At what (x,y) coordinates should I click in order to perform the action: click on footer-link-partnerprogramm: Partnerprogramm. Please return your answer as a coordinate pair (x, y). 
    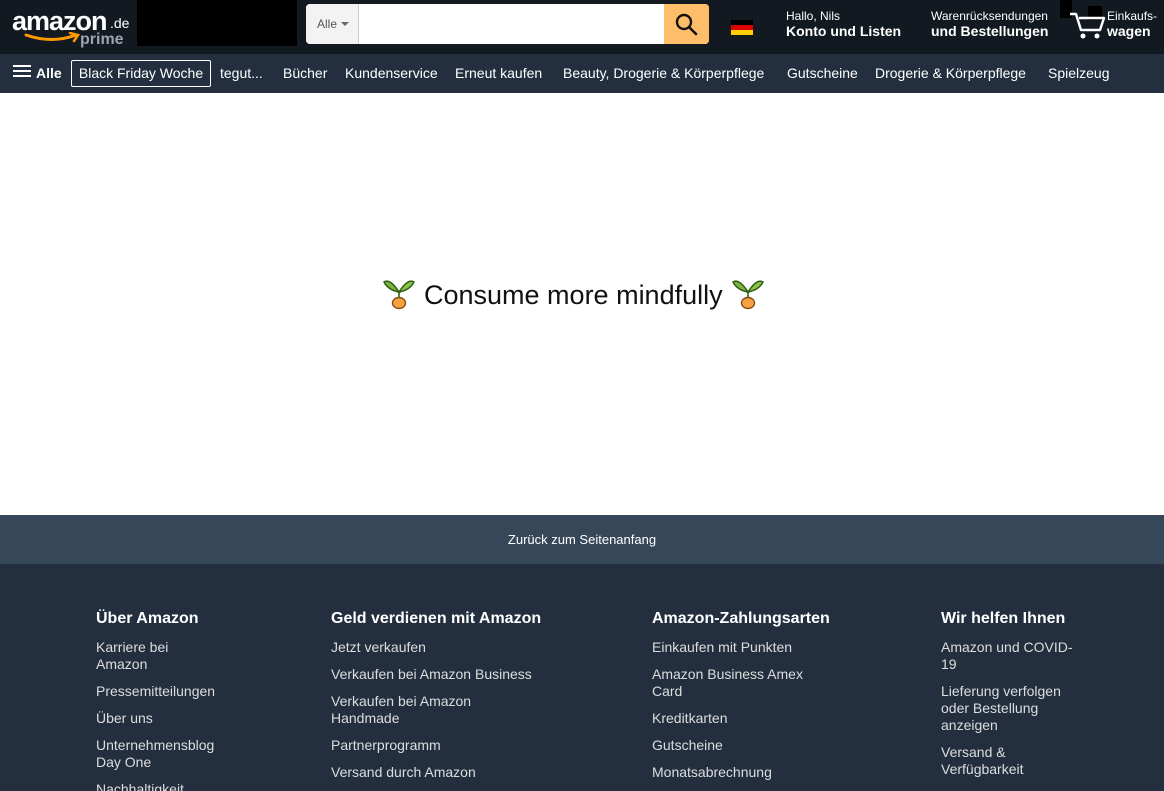
    Looking at the image, I should click on (461, 745).